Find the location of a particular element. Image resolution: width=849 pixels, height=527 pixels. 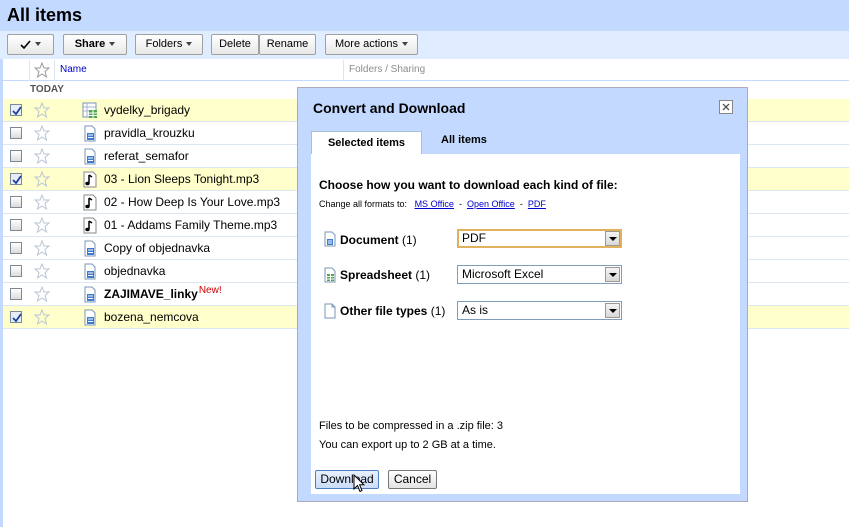

other-format-select: As is is located at coordinates (539, 310).